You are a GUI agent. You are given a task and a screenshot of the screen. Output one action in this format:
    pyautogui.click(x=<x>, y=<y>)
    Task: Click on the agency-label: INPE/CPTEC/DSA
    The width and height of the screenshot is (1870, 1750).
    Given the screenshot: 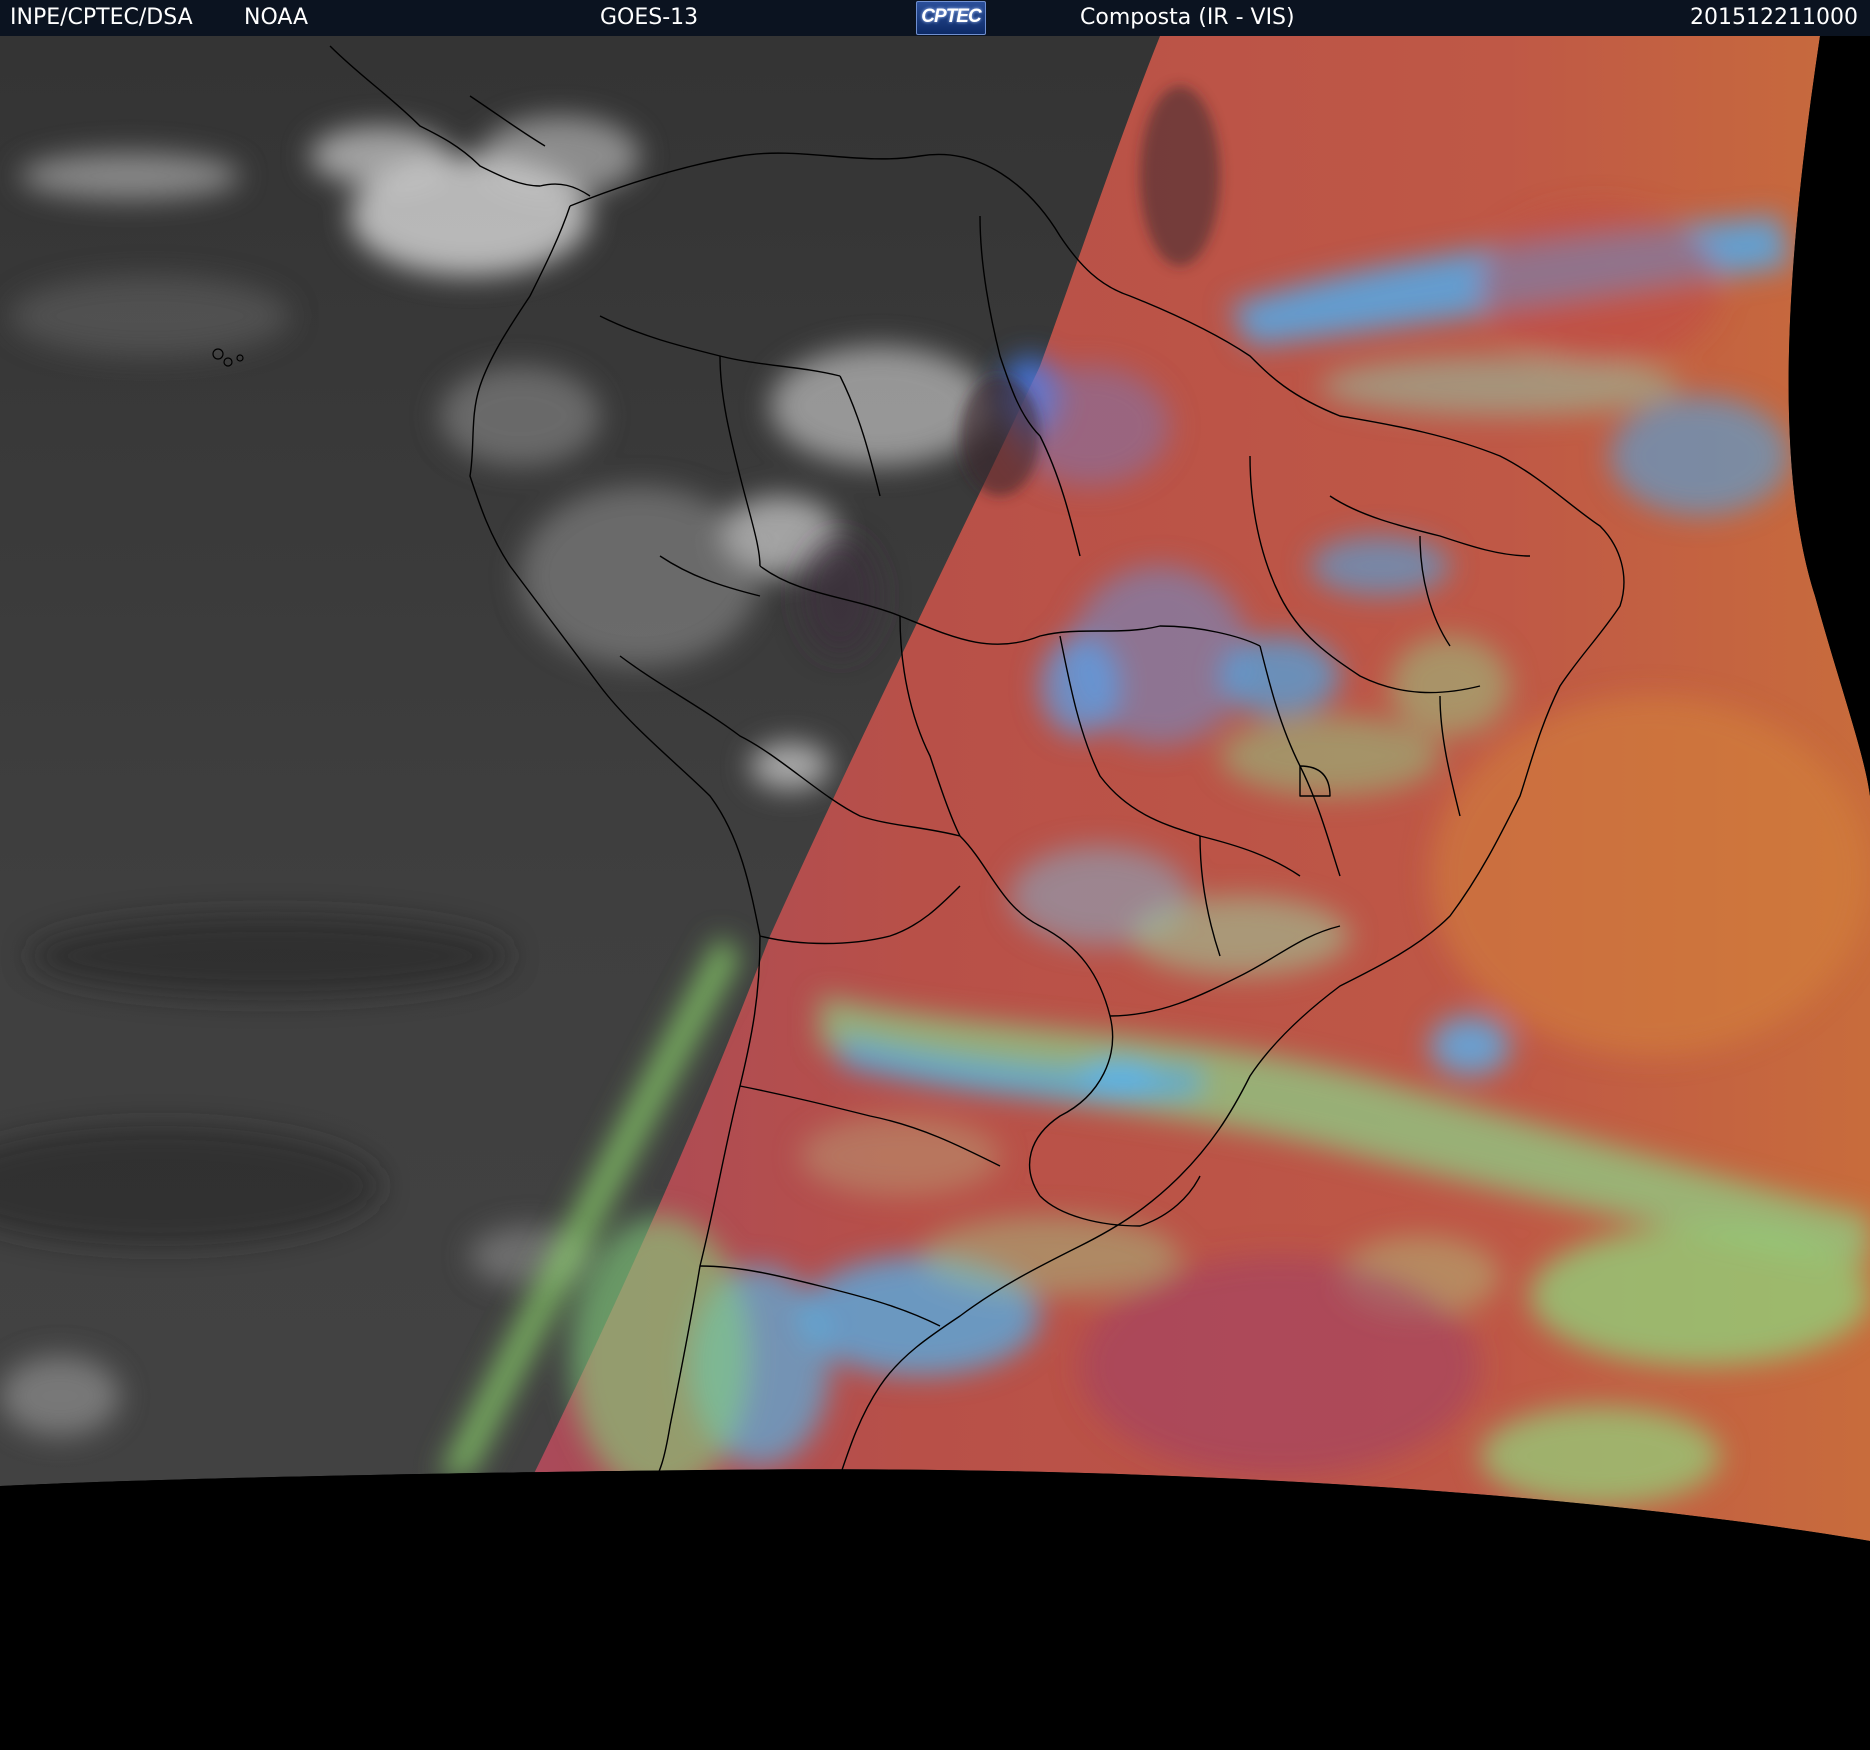 What is the action you would take?
    pyautogui.click(x=101, y=17)
    